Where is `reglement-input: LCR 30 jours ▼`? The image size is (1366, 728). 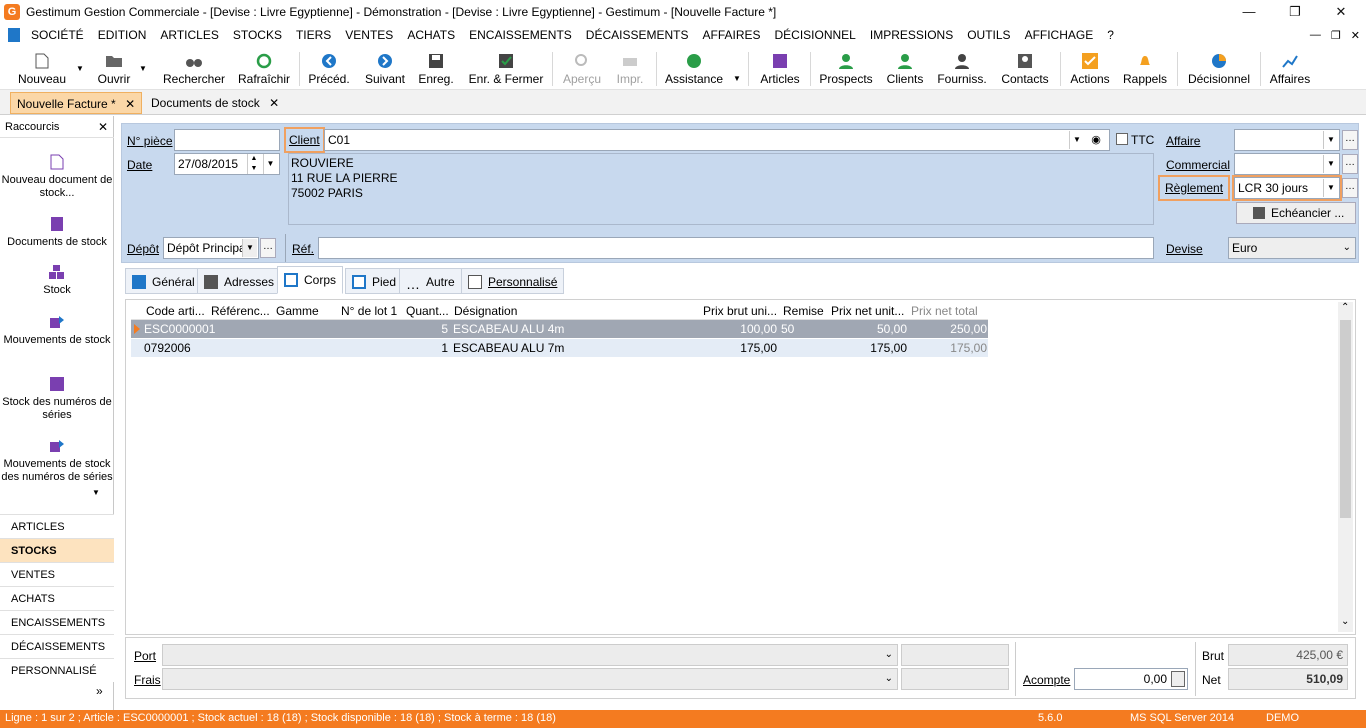 reglement-input: LCR 30 jours ▼ is located at coordinates (1287, 188).